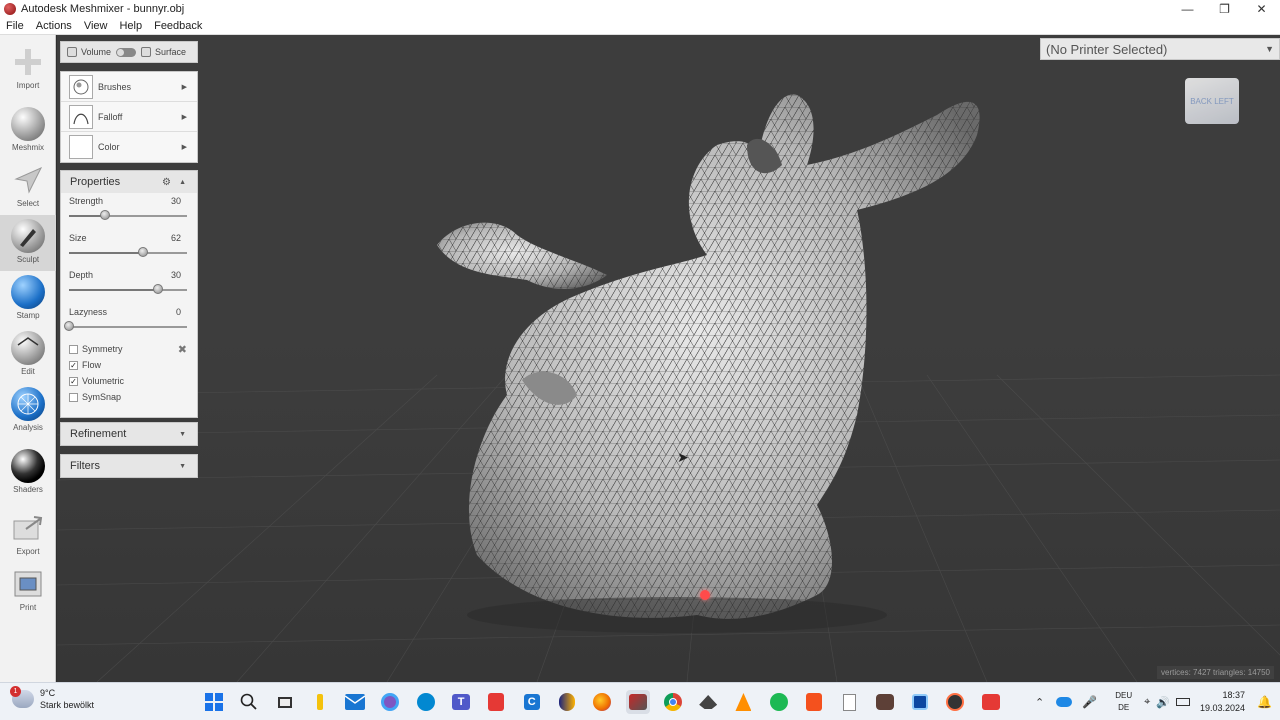  Describe the element at coordinates (69, 326) in the screenshot. I see `lazyness-slider-knob` at that location.